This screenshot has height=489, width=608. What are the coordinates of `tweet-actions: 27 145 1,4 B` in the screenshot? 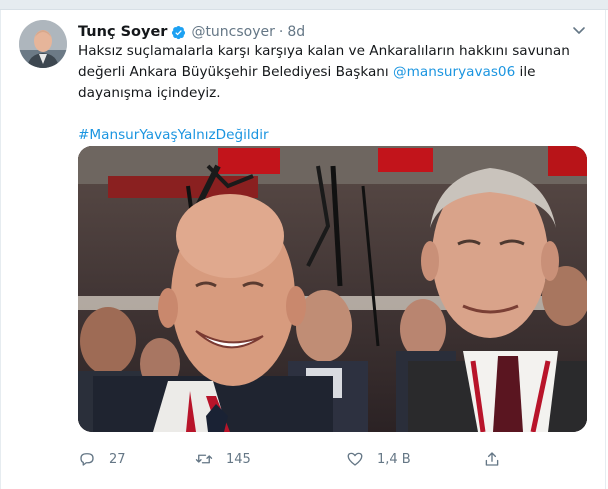 It's located at (298, 459).